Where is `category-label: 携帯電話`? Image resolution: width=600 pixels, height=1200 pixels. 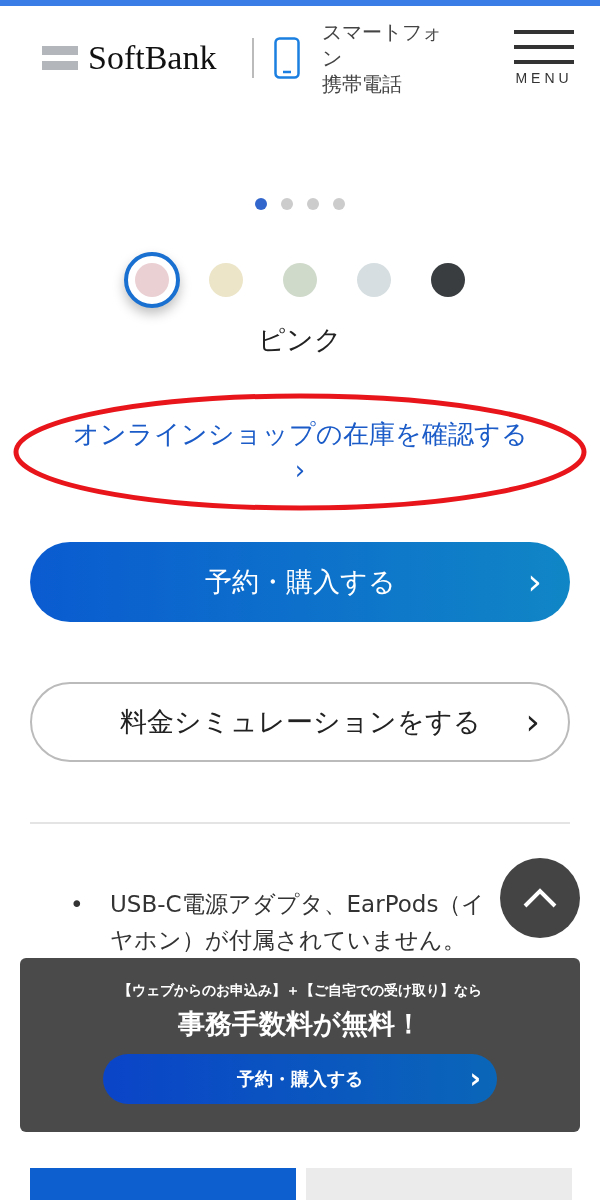 category-label: 携帯電話 is located at coordinates (363, 84).